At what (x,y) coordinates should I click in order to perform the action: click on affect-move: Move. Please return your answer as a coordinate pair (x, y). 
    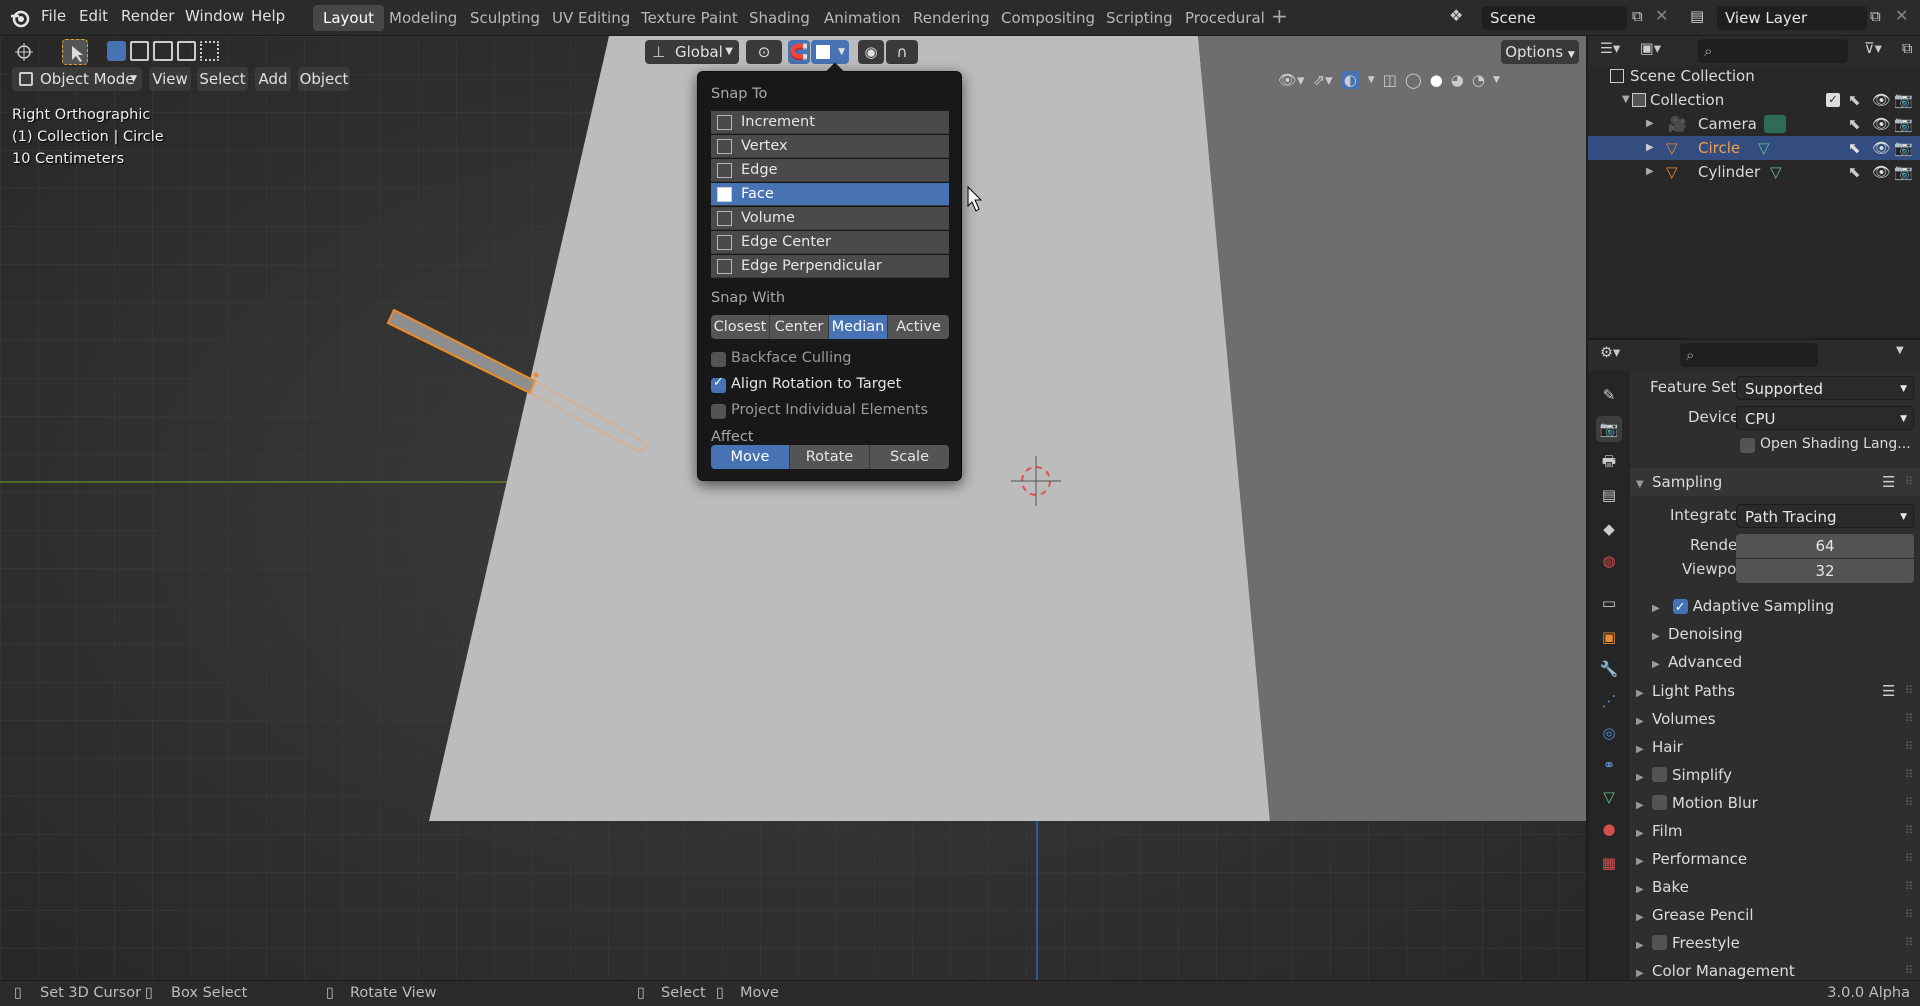
    Looking at the image, I should click on (750, 457).